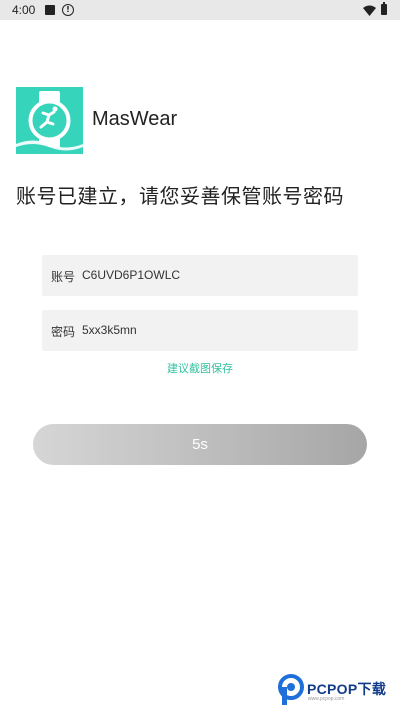 Image resolution: width=400 pixels, height=711 pixels. I want to click on password-label: 密码, so click(63, 332).